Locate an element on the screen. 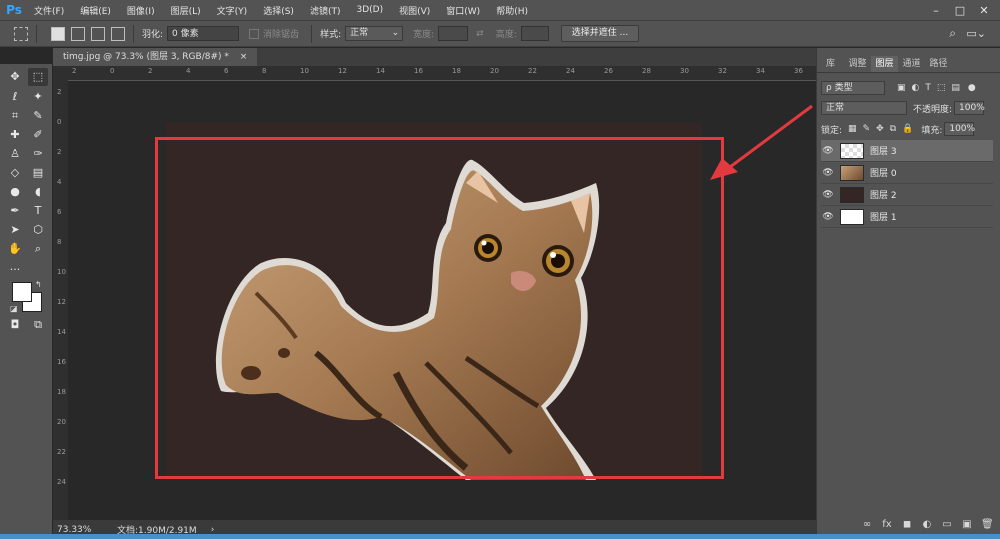  ruler-tick-label: 2 is located at coordinates (150, 71).